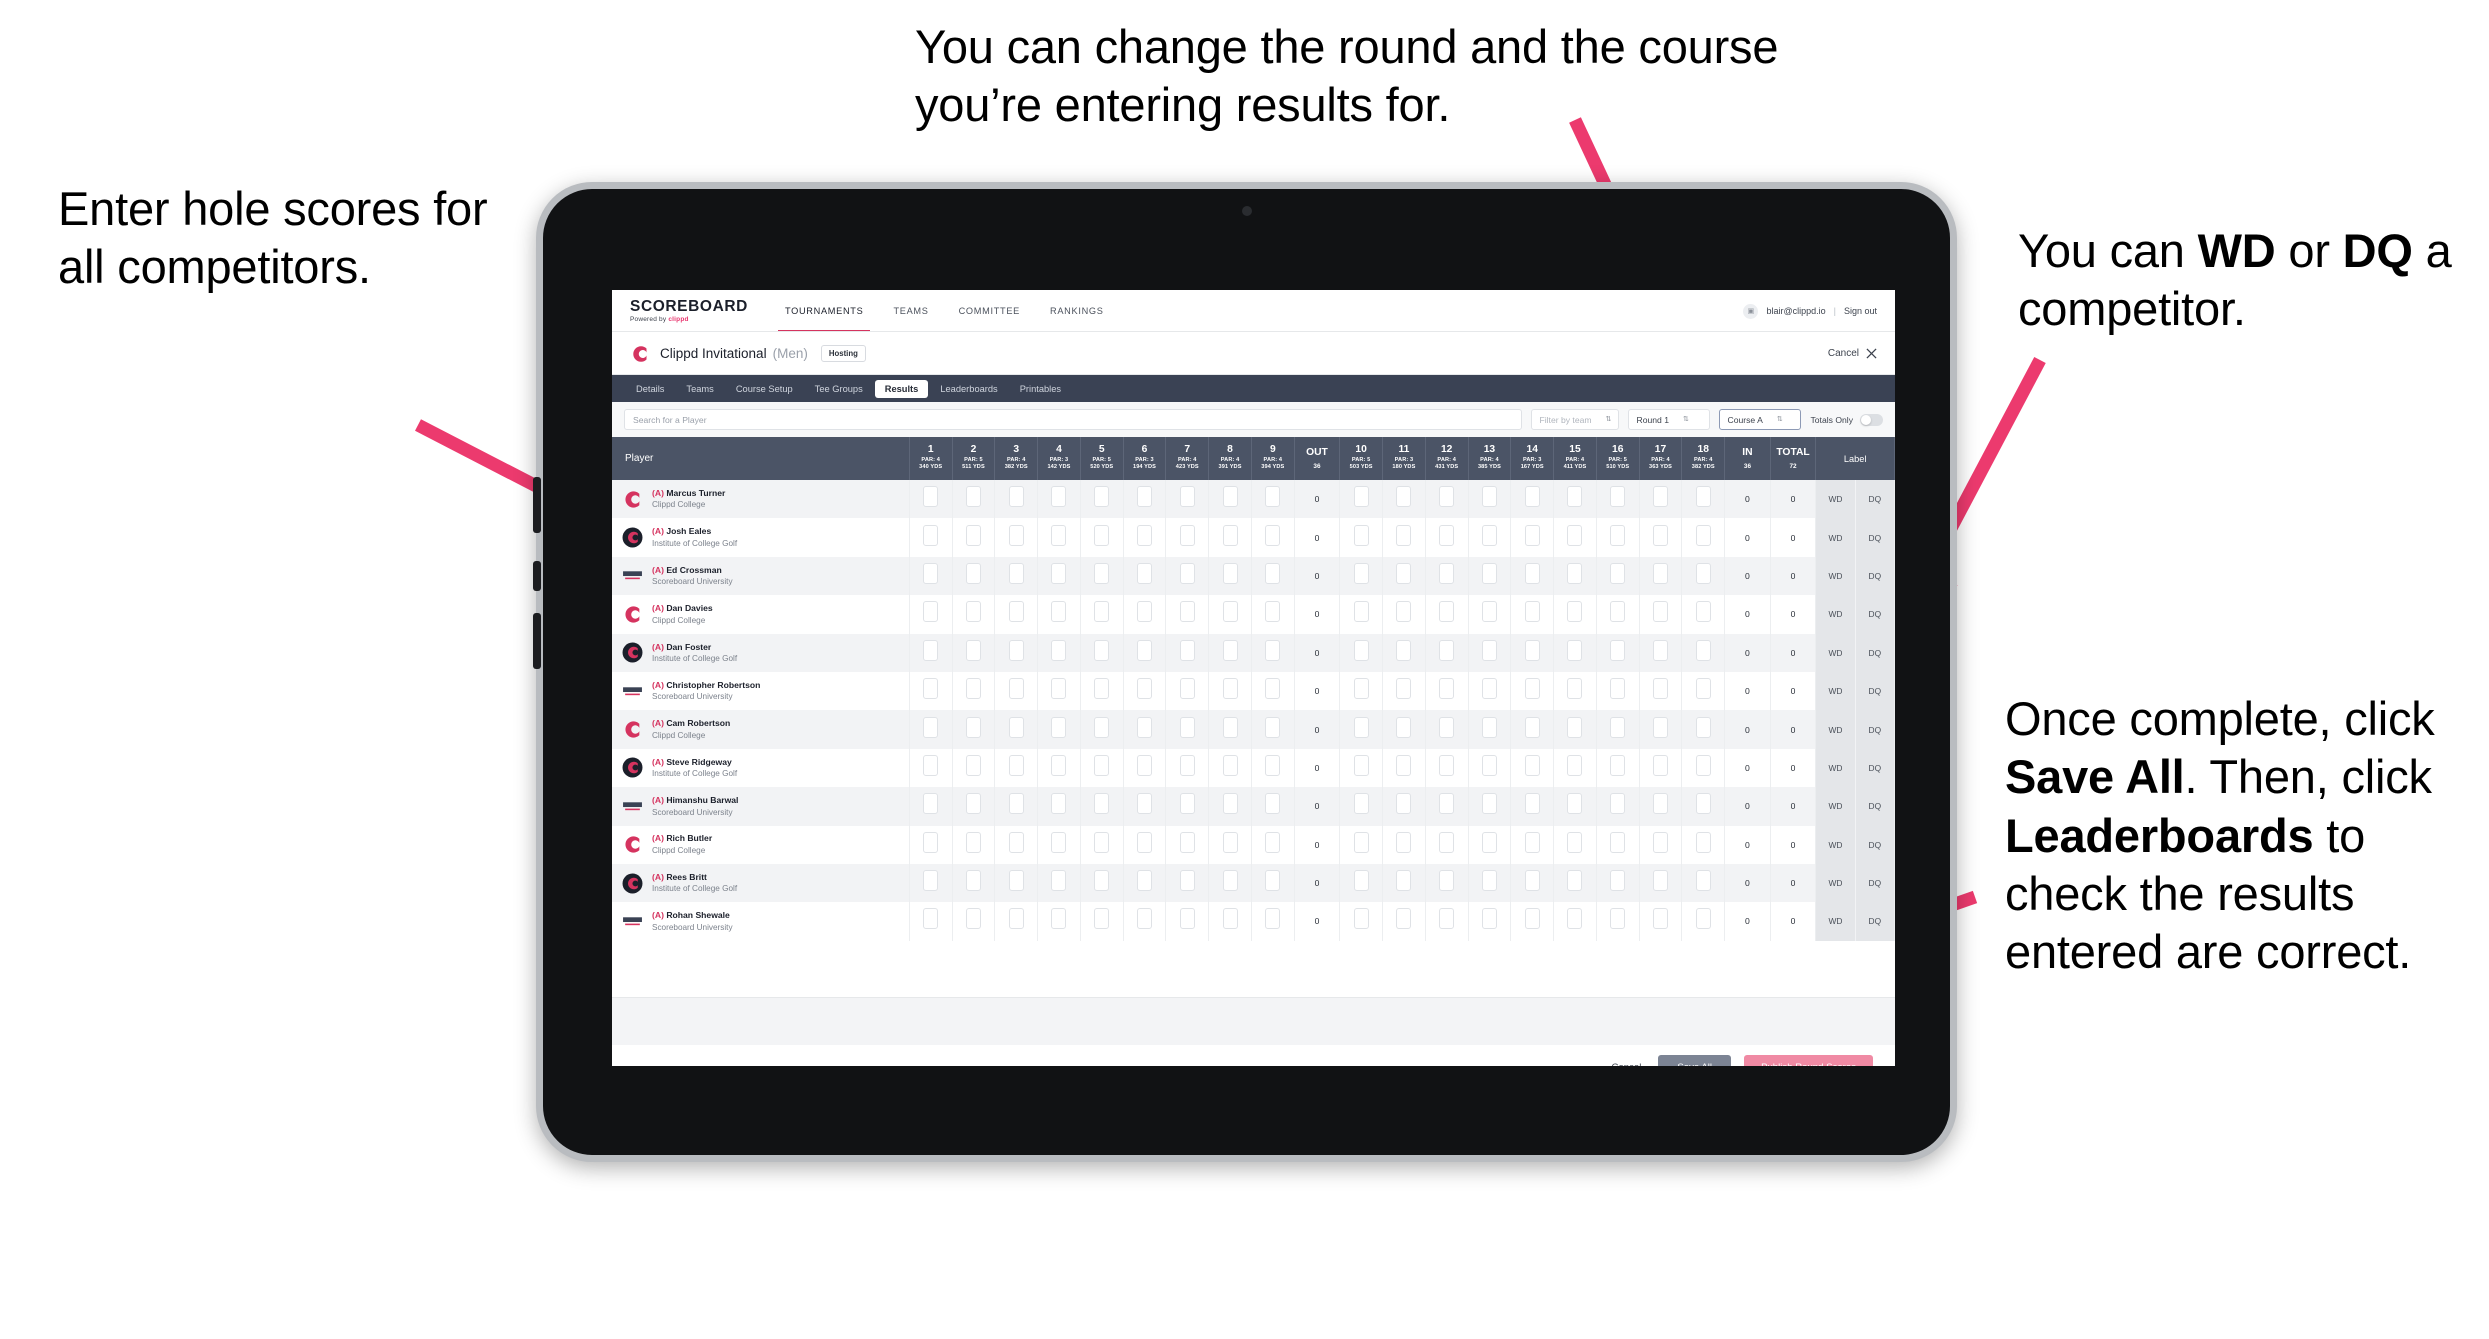 This screenshot has height=1339, width=2489. I want to click on tab-printables: Printables, so click(1040, 389).